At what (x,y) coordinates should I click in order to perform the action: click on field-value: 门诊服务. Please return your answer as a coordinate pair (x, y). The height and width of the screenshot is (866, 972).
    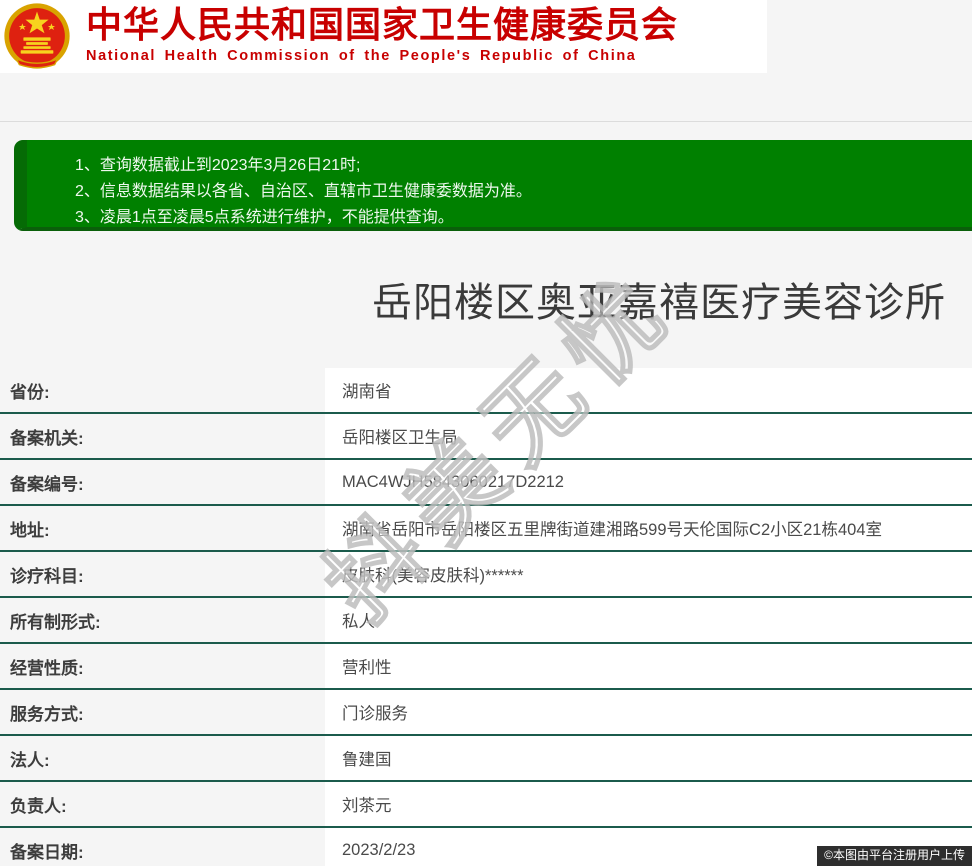
    Looking at the image, I should click on (648, 712).